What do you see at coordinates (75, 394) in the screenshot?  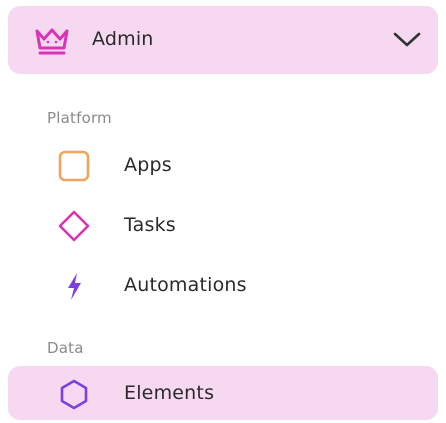 I see `hexagon-icon` at bounding box center [75, 394].